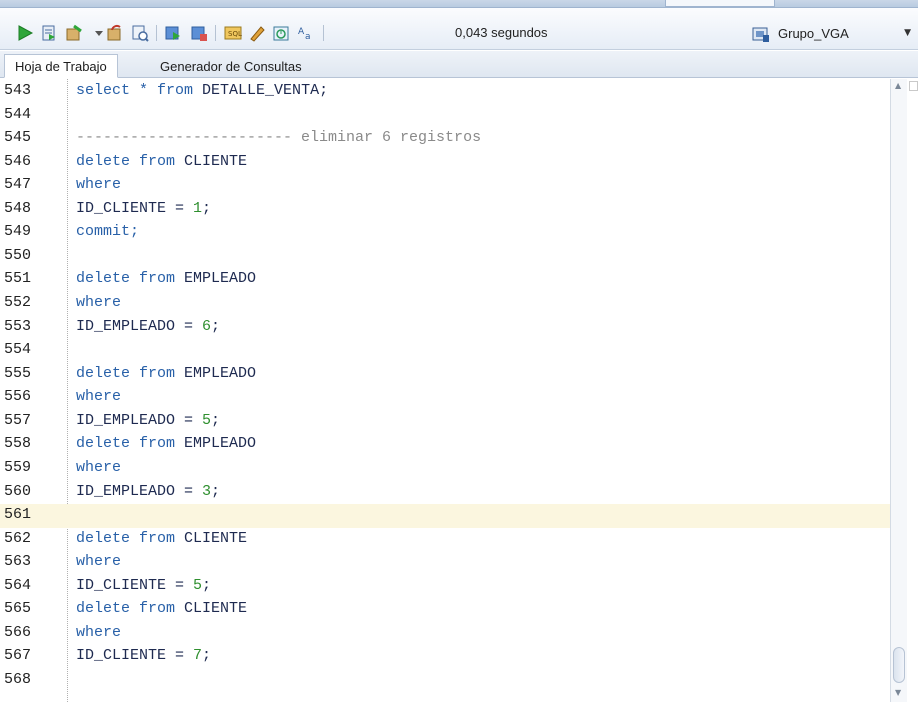 This screenshot has height=702, width=918. I want to click on format-case-icon: Aa, so click(306, 33).